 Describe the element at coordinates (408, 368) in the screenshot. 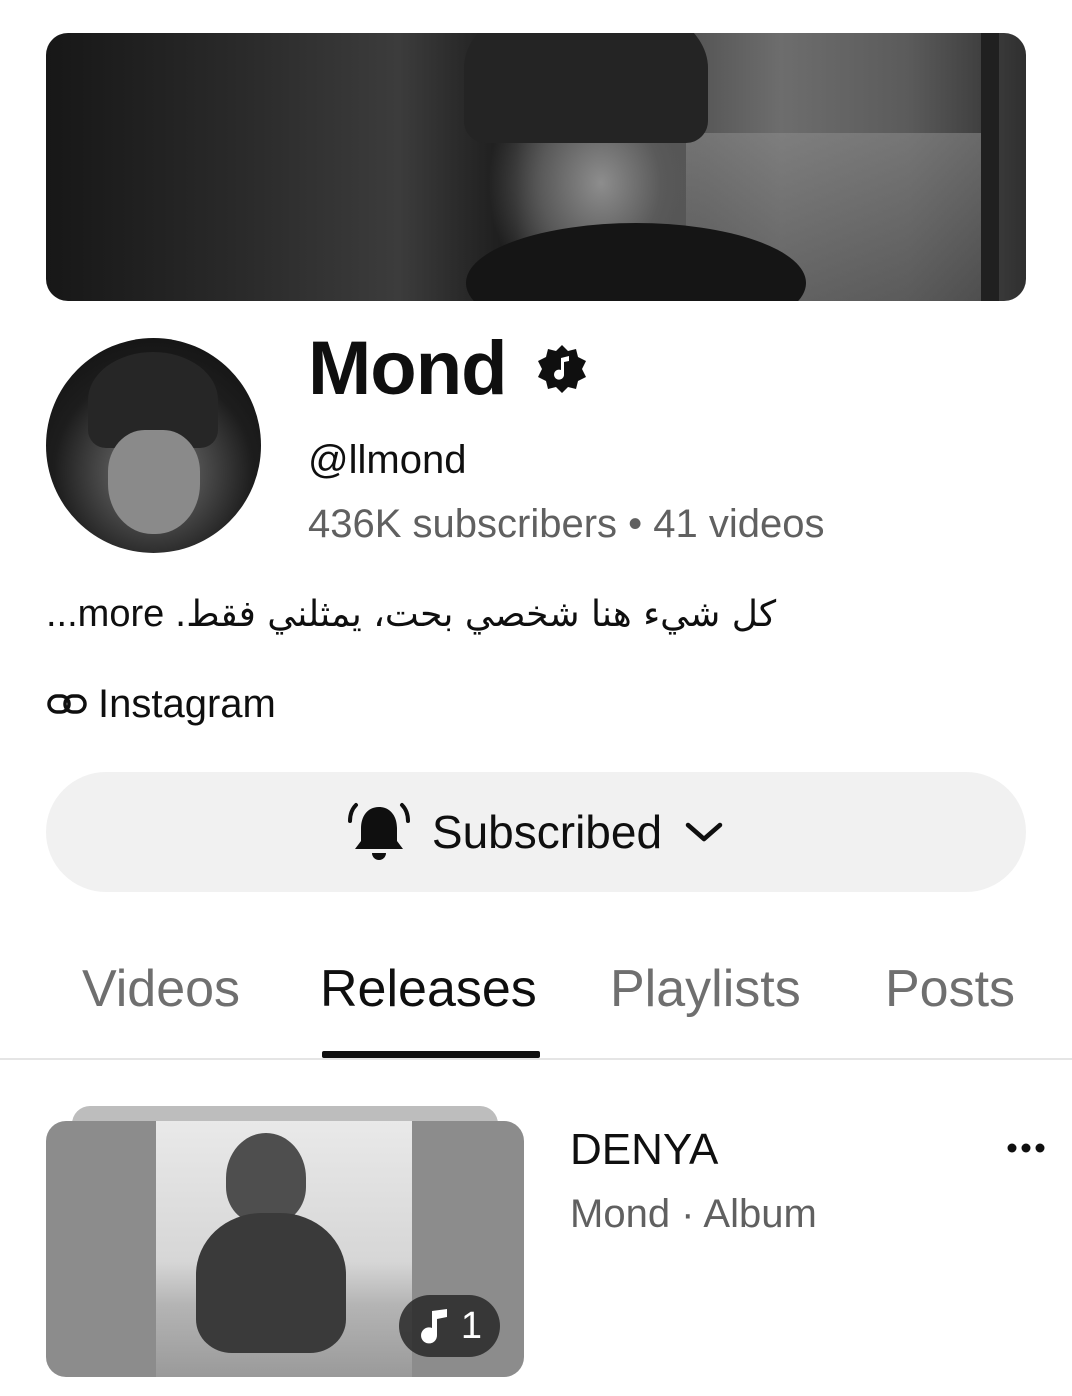

I see `channel-name: Mond` at that location.